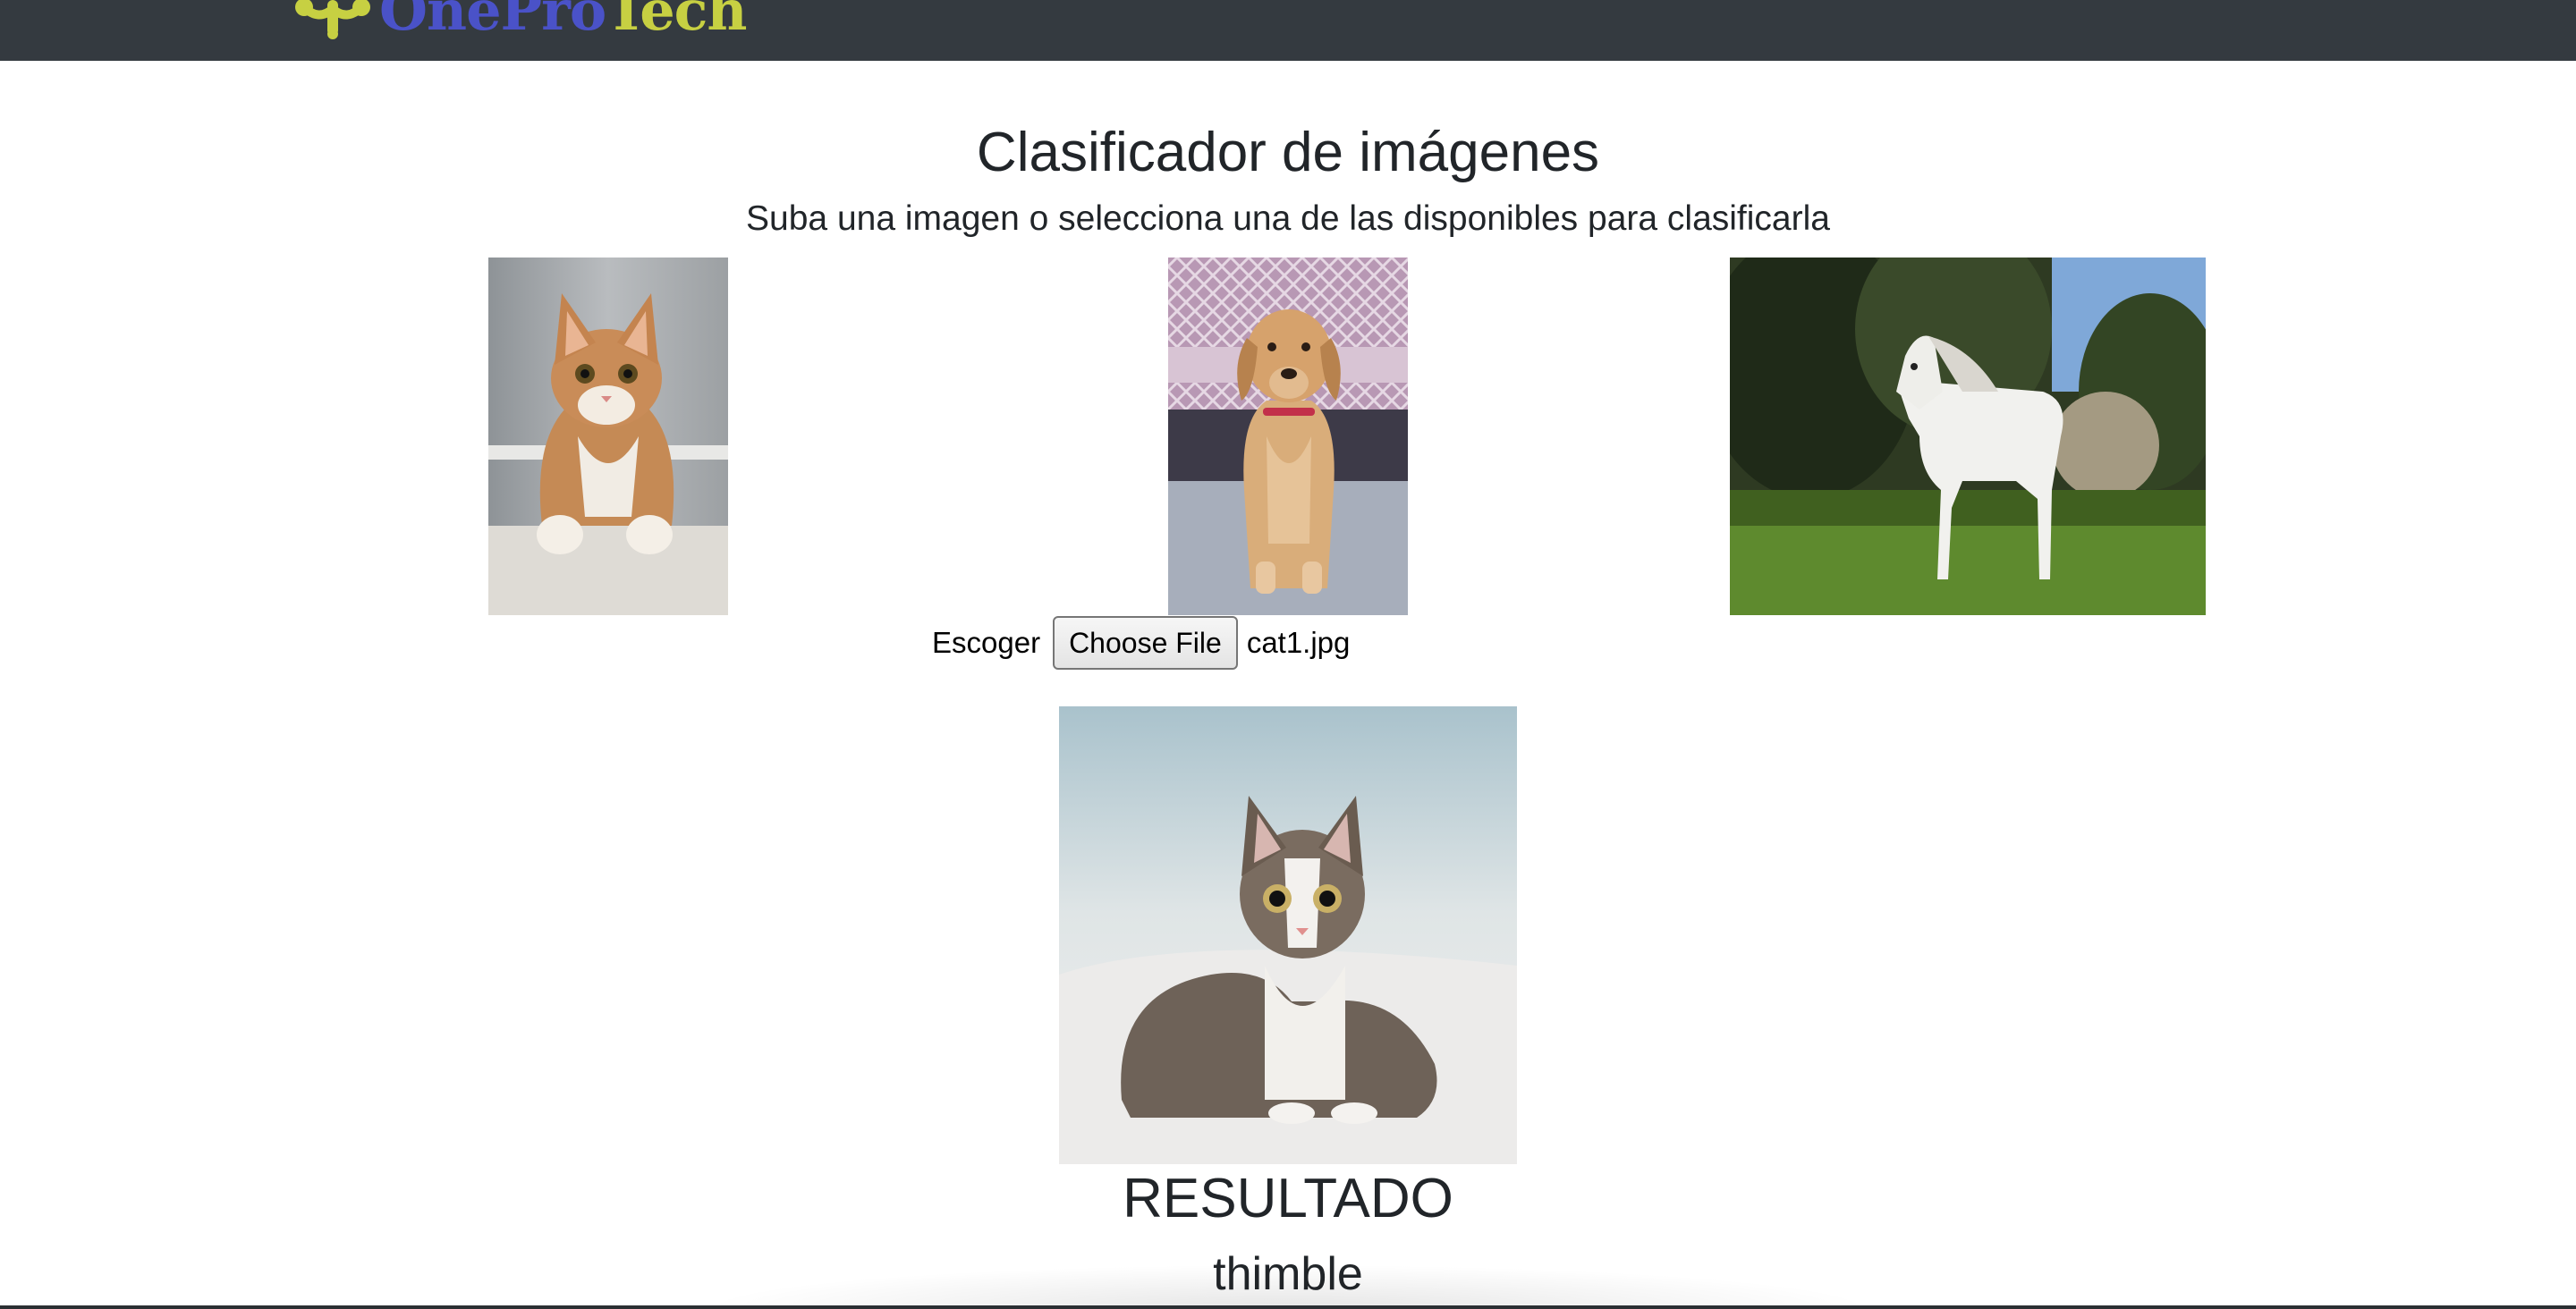 Image resolution: width=2576 pixels, height=1309 pixels. I want to click on brand-link: OneProTech, so click(519, 21).